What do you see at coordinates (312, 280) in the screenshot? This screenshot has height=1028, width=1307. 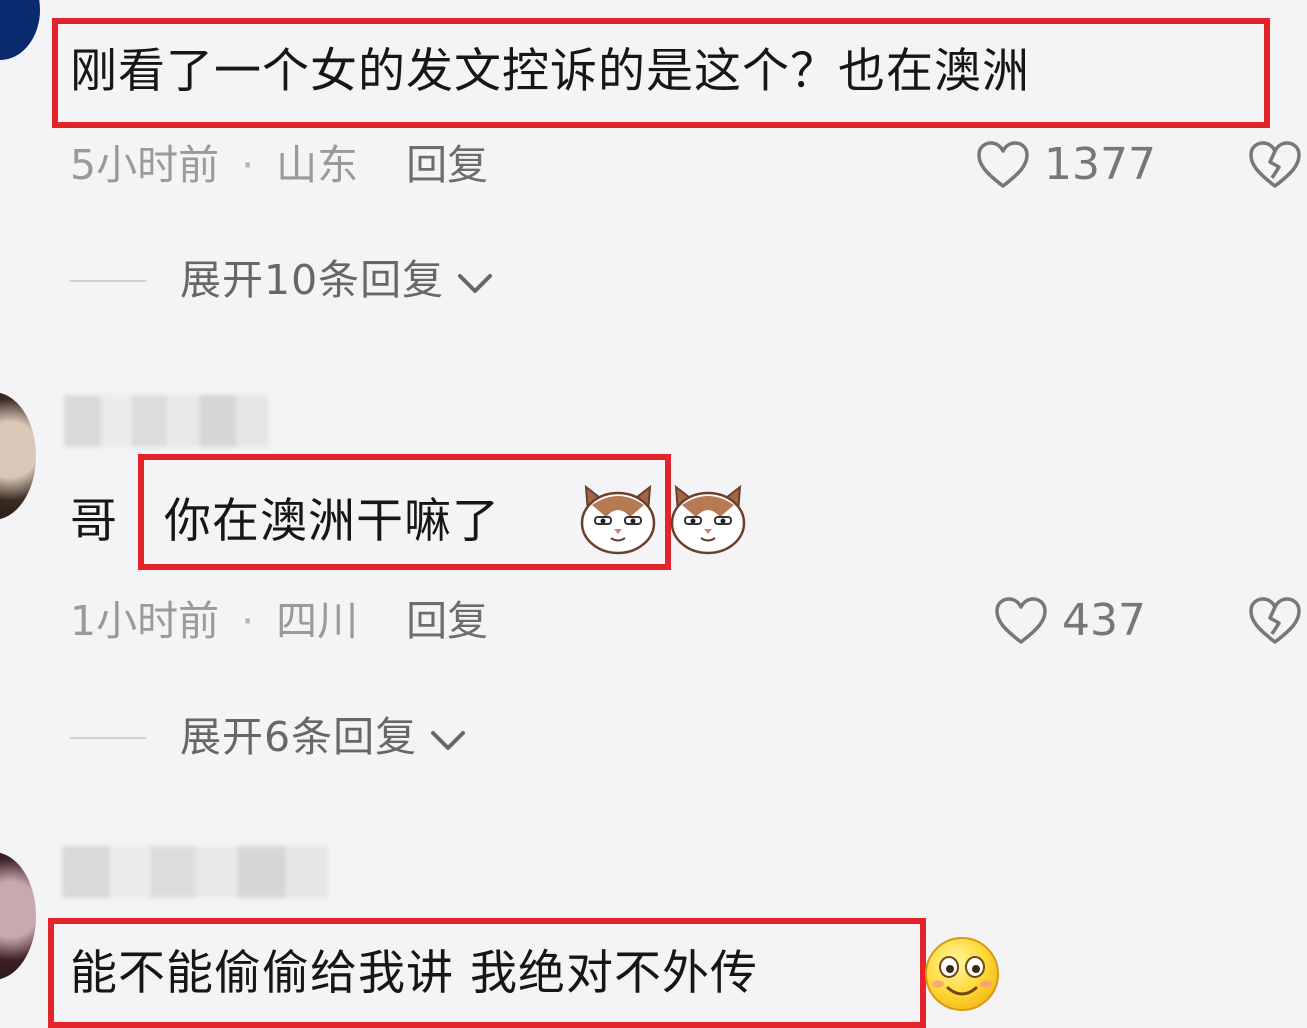 I see `expand-replies-label: 展开10条回复` at bounding box center [312, 280].